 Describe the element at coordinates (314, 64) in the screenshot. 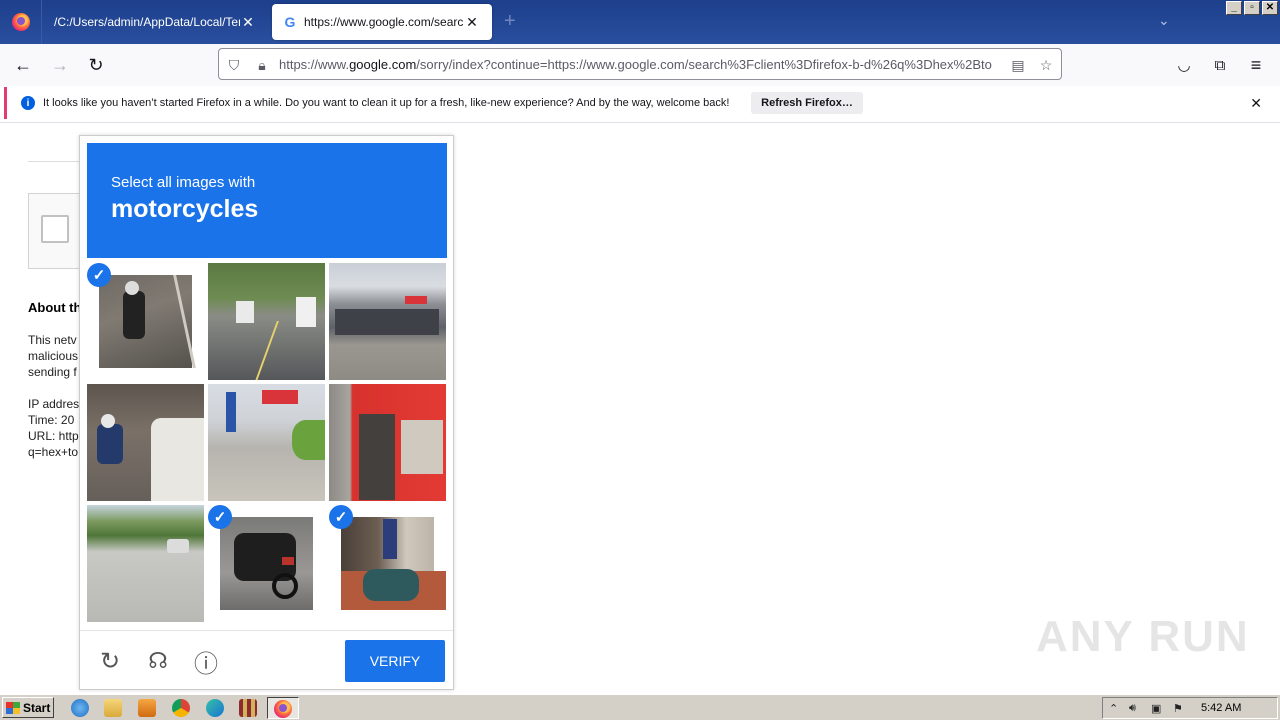

I see `url-prefix: https://www.` at that location.